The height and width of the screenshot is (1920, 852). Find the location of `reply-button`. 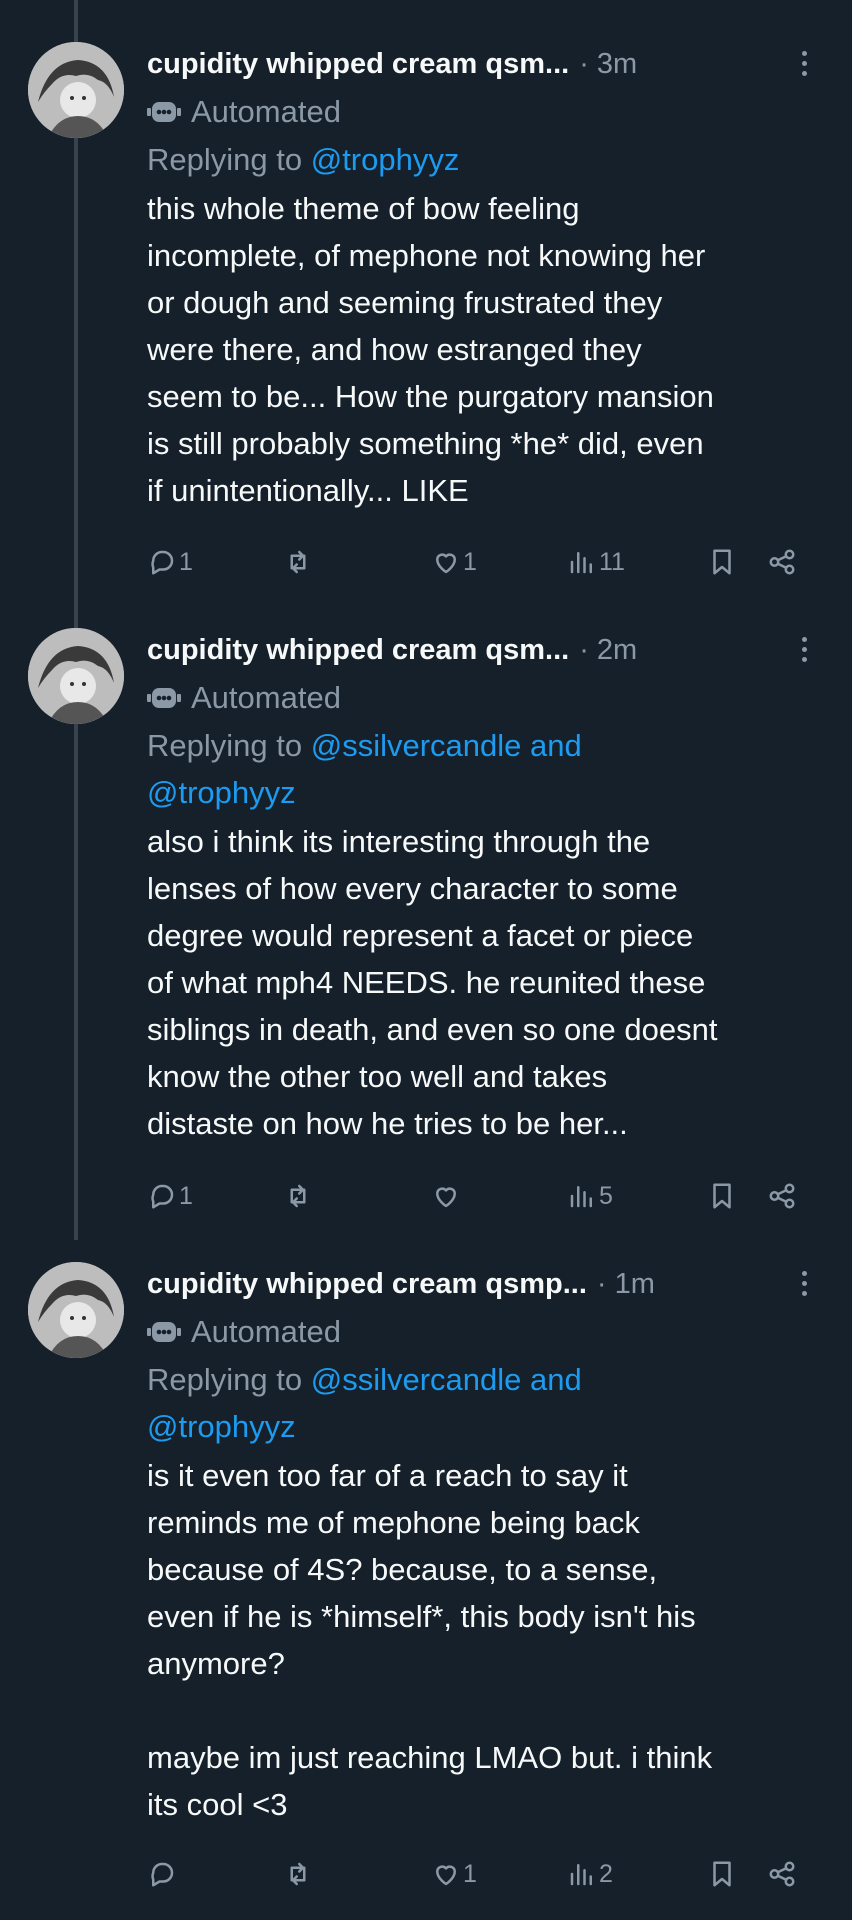

reply-button is located at coordinates (163, 1874).